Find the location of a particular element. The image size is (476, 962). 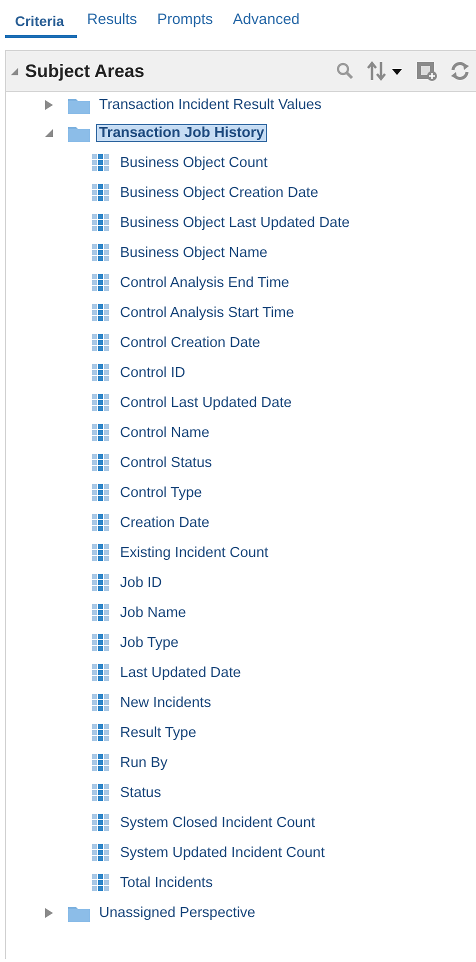

column-label: Result Type is located at coordinates (158, 733).